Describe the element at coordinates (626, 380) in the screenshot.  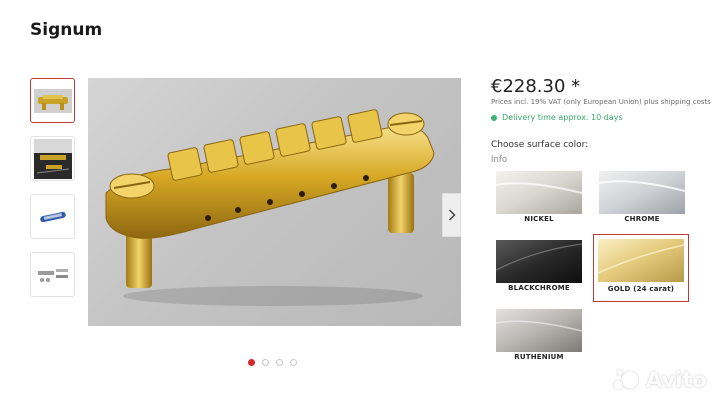
I see `avito-logo-icon` at that location.